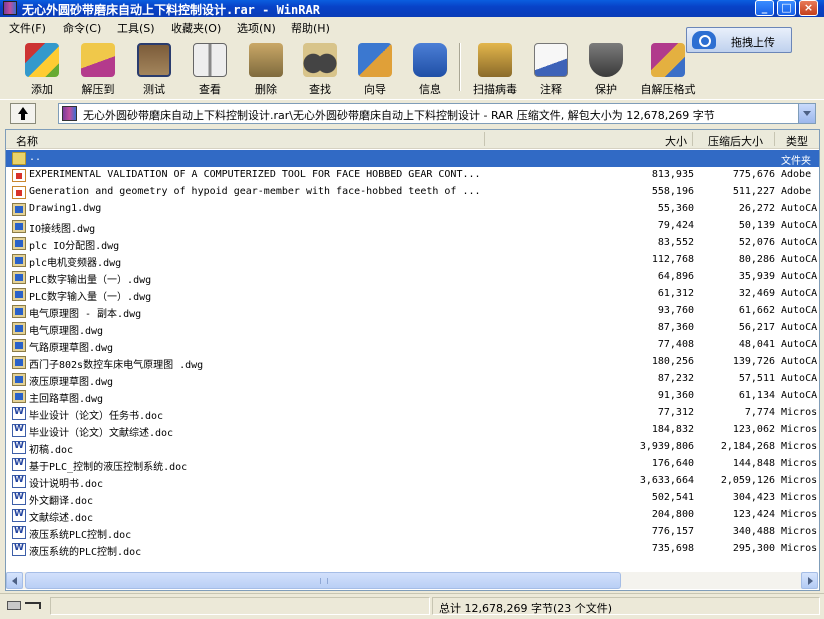 The image size is (824, 619). I want to click on file-row: plc IO分配图.dwg 83,552 52,076 AutoCA, so click(412, 243).